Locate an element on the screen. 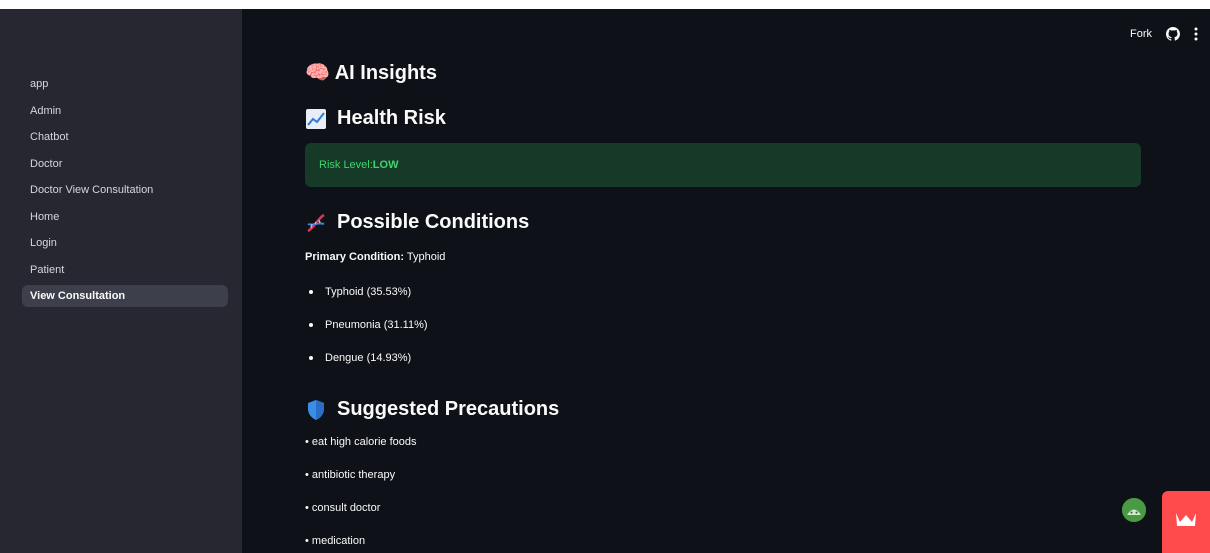 This screenshot has width=1210, height=553. sidebar-item-doctor: Doctor is located at coordinates (125, 164).